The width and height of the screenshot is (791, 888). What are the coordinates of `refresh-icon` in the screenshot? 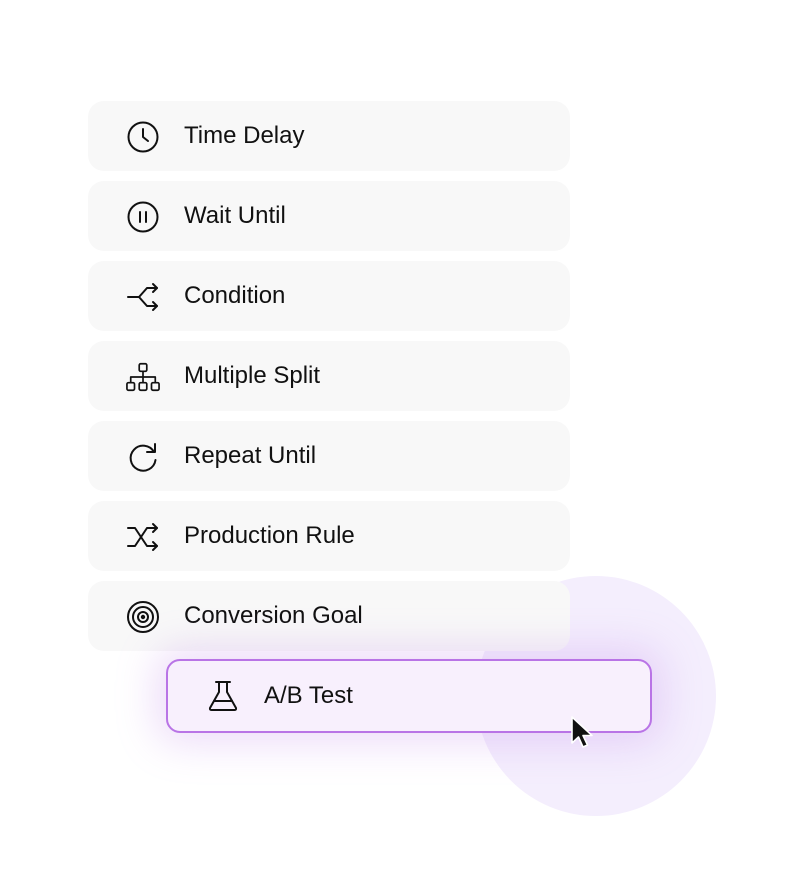 It's located at (143, 457).